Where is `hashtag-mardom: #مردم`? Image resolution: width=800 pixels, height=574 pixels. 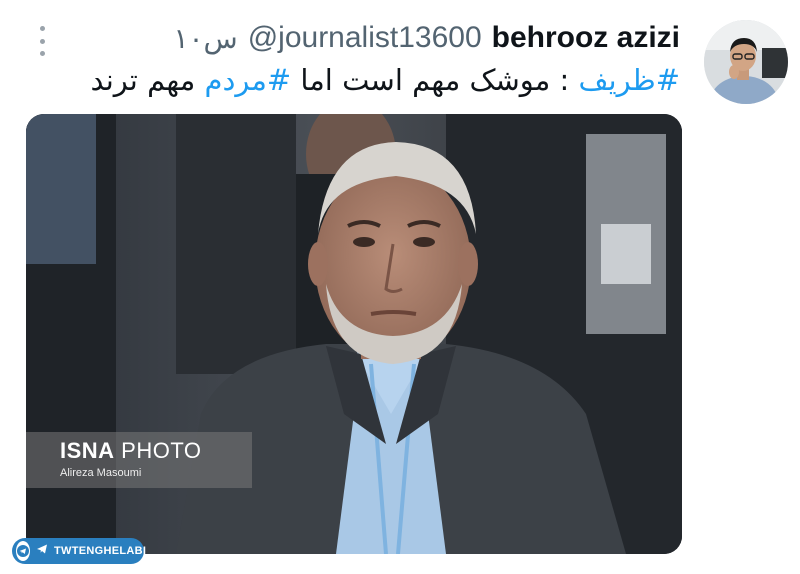 hashtag-mardom: #مردم is located at coordinates (248, 80).